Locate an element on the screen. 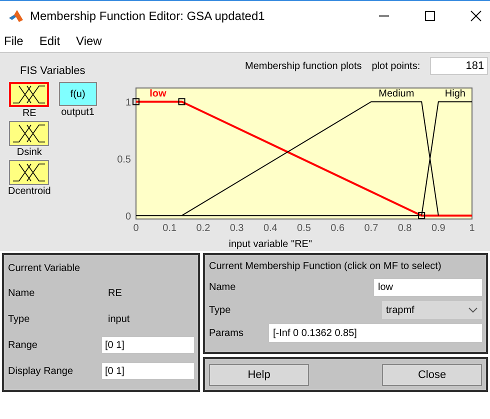 This screenshot has height=419, width=490. axis-label: input variable "RE" is located at coordinates (270, 244).